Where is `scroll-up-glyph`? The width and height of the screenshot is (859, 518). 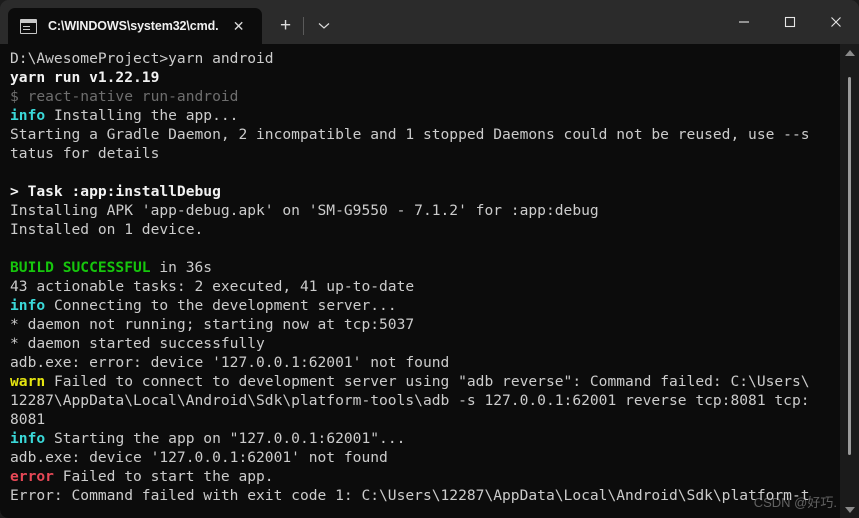 scroll-up-glyph is located at coordinates (849, 52).